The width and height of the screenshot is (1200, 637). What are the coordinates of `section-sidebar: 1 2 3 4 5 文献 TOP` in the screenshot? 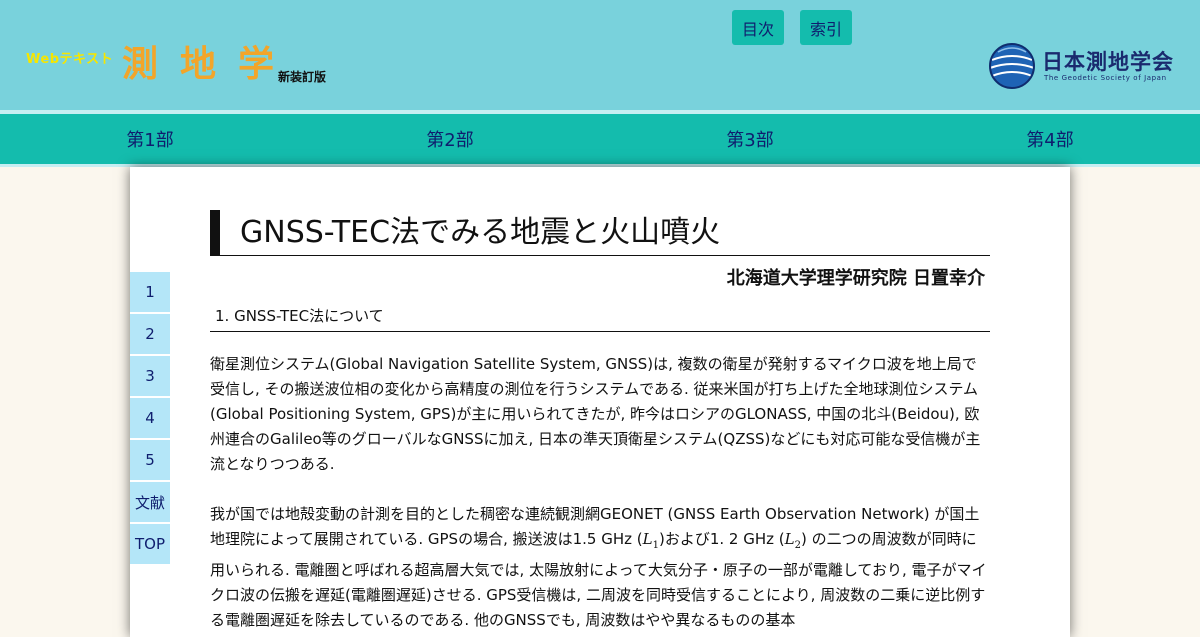 It's located at (150, 419).